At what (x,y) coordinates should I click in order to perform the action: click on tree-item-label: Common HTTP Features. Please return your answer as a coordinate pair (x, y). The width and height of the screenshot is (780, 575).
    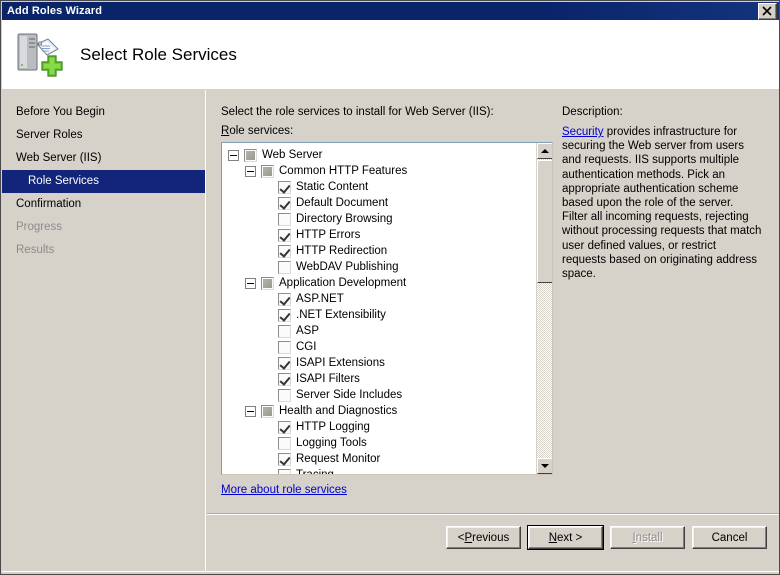
    Looking at the image, I should click on (343, 171).